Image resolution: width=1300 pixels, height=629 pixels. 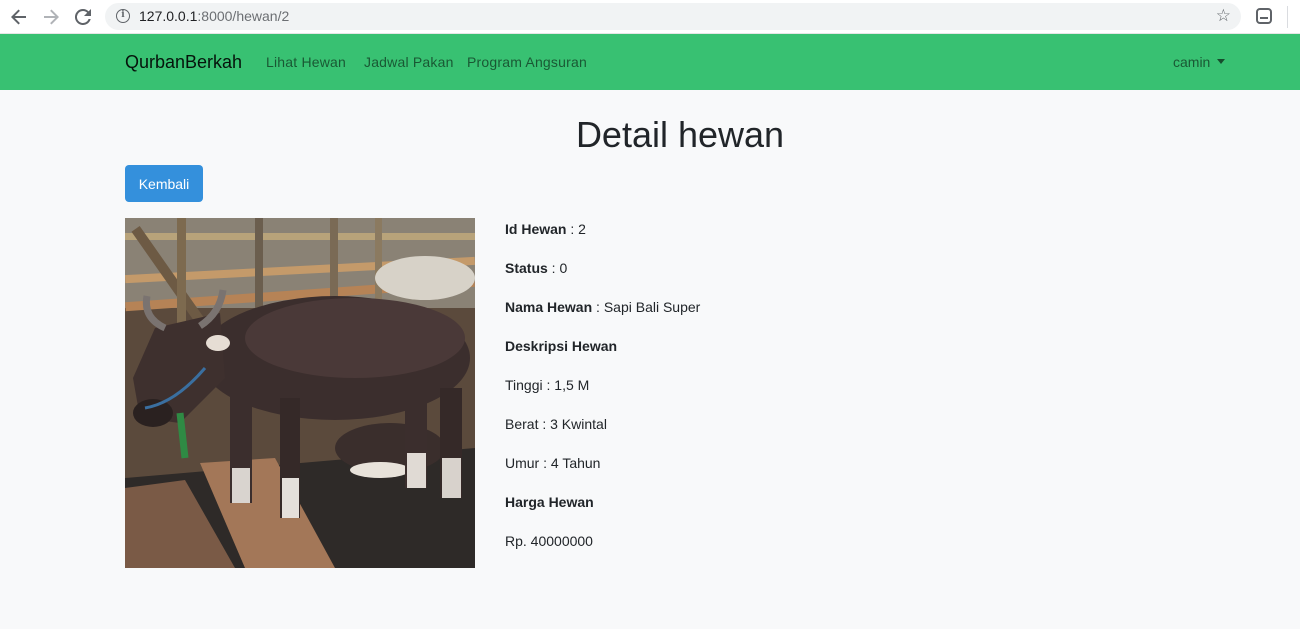 I want to click on user-dropdown: camin, so click(x=1199, y=62).